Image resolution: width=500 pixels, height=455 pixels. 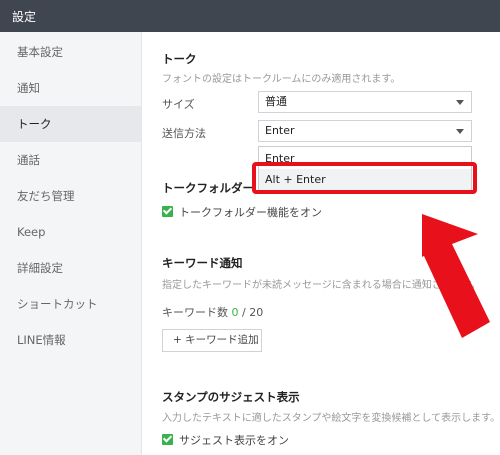 I want to click on sidebar-item-friends: 友だち管理, so click(x=70, y=196).